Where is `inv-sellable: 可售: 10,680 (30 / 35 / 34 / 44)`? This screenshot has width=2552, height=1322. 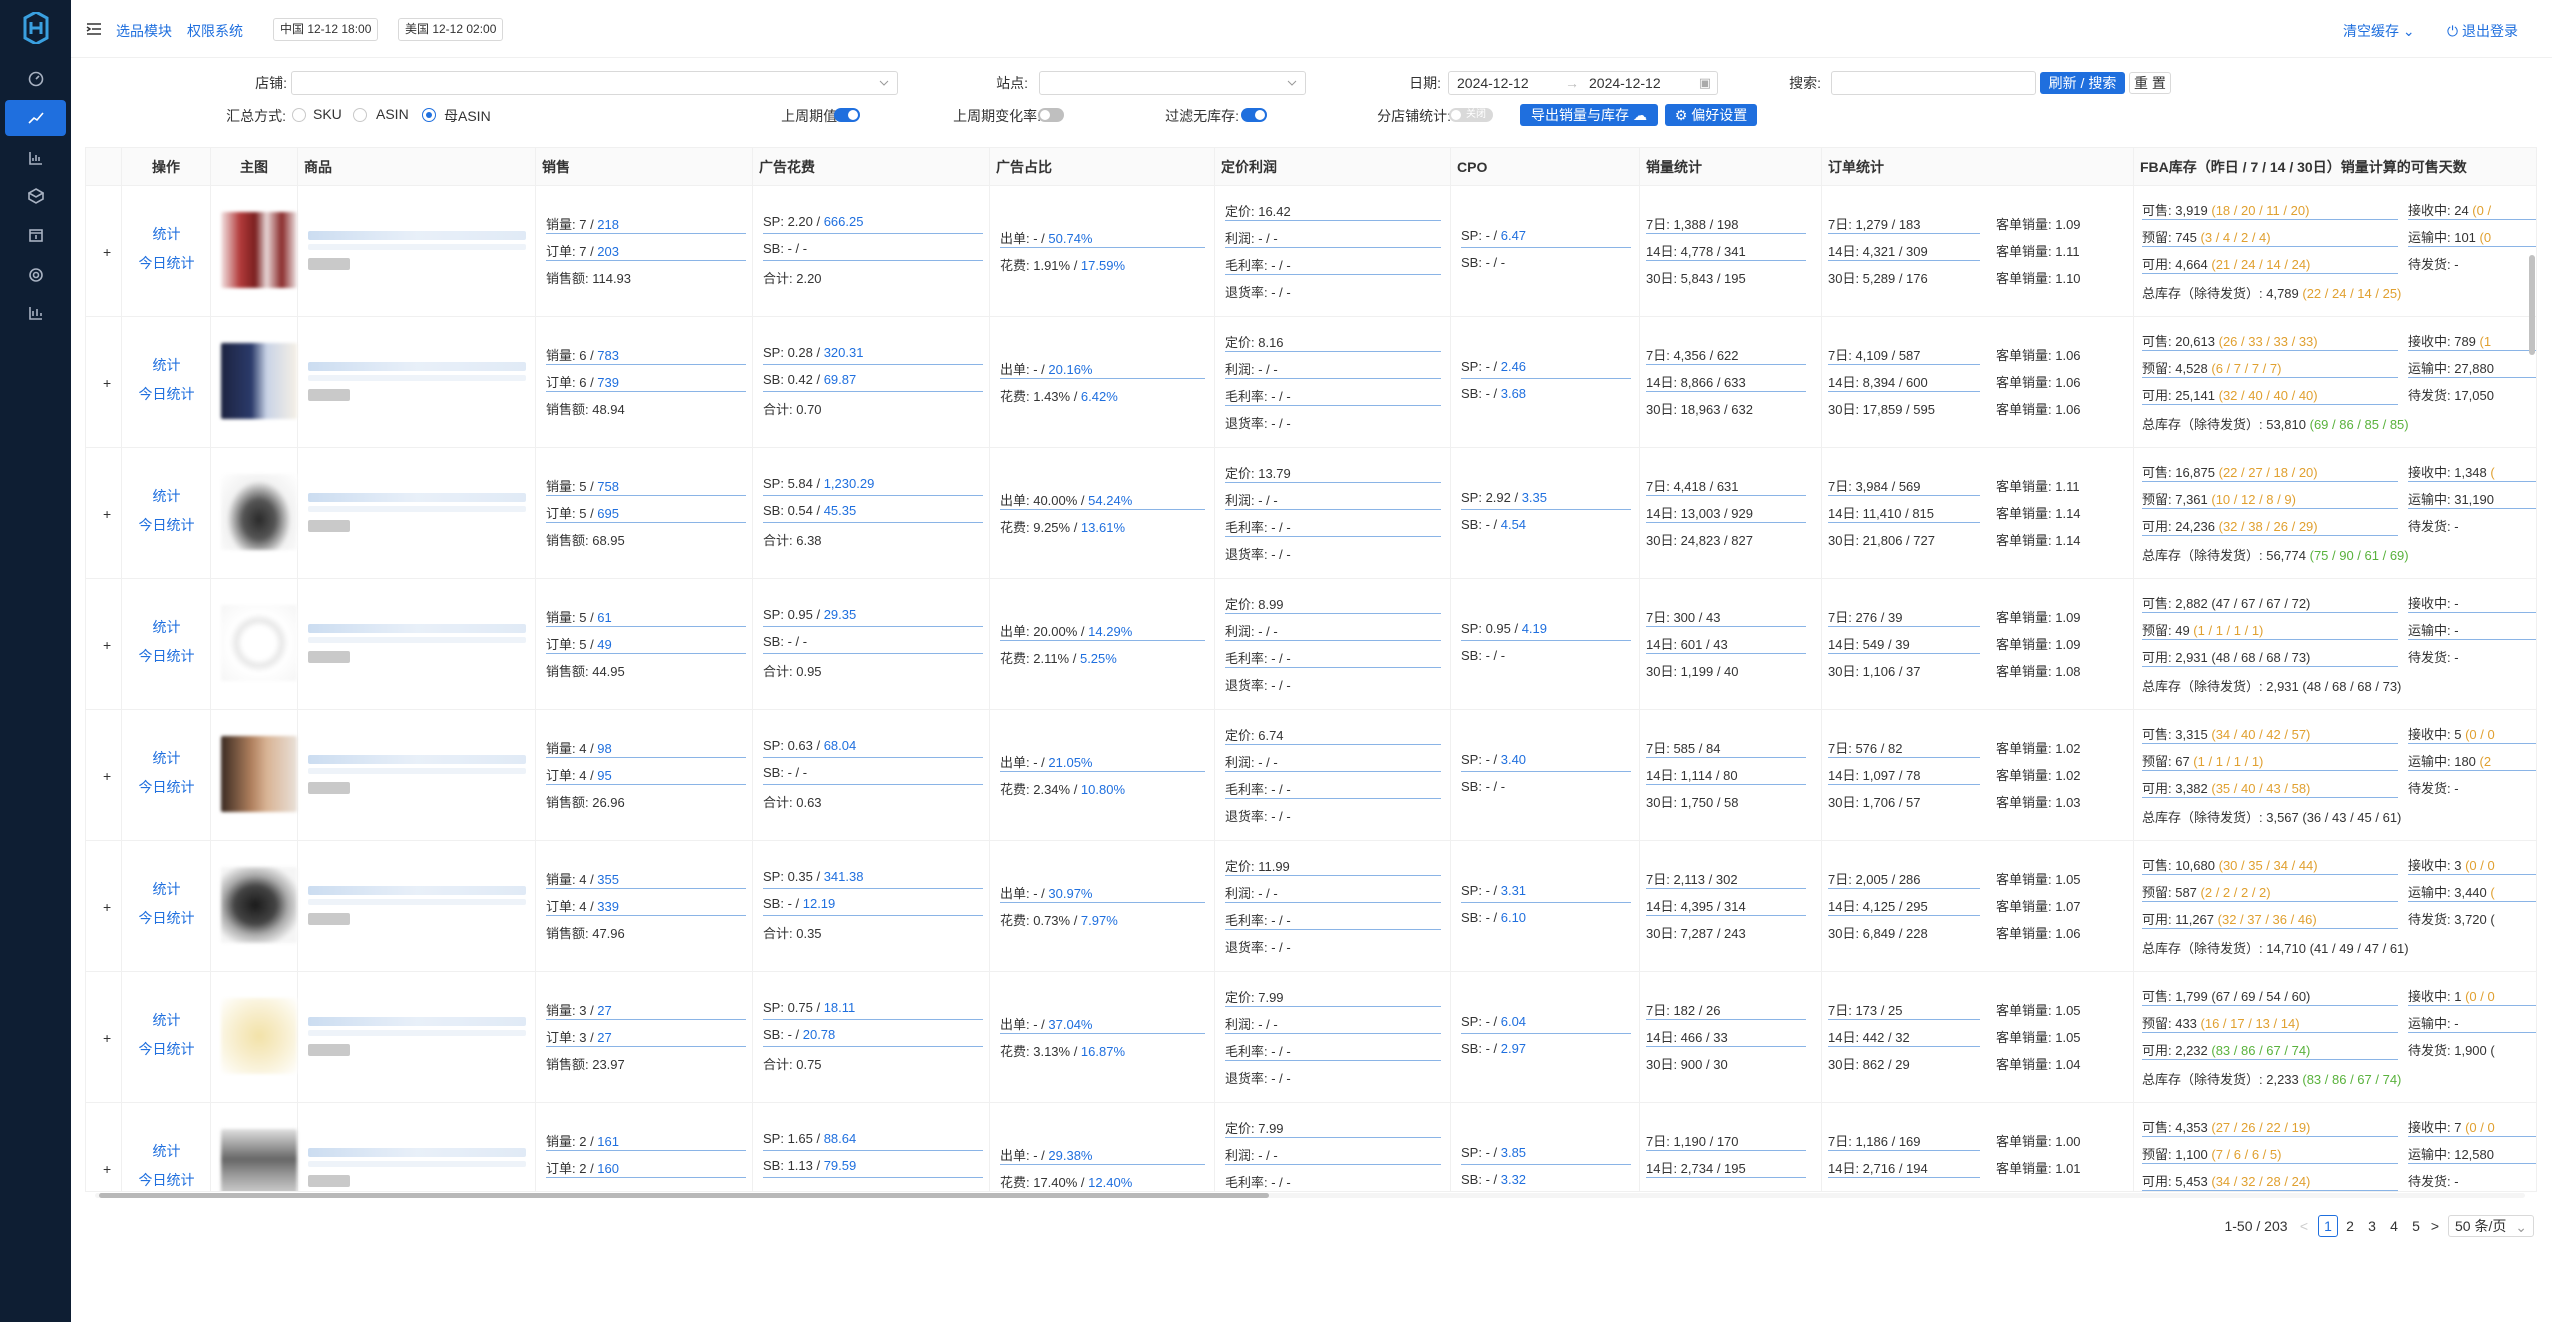 inv-sellable: 可售: 10,680 (30 / 35 / 34 / 44) is located at coordinates (2230, 864).